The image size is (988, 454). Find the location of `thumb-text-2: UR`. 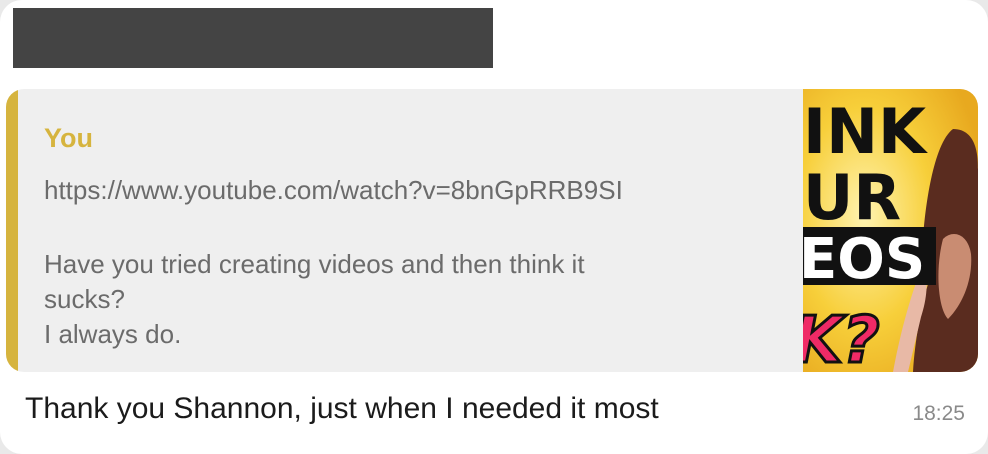

thumb-text-2: UR is located at coordinates (852, 197).